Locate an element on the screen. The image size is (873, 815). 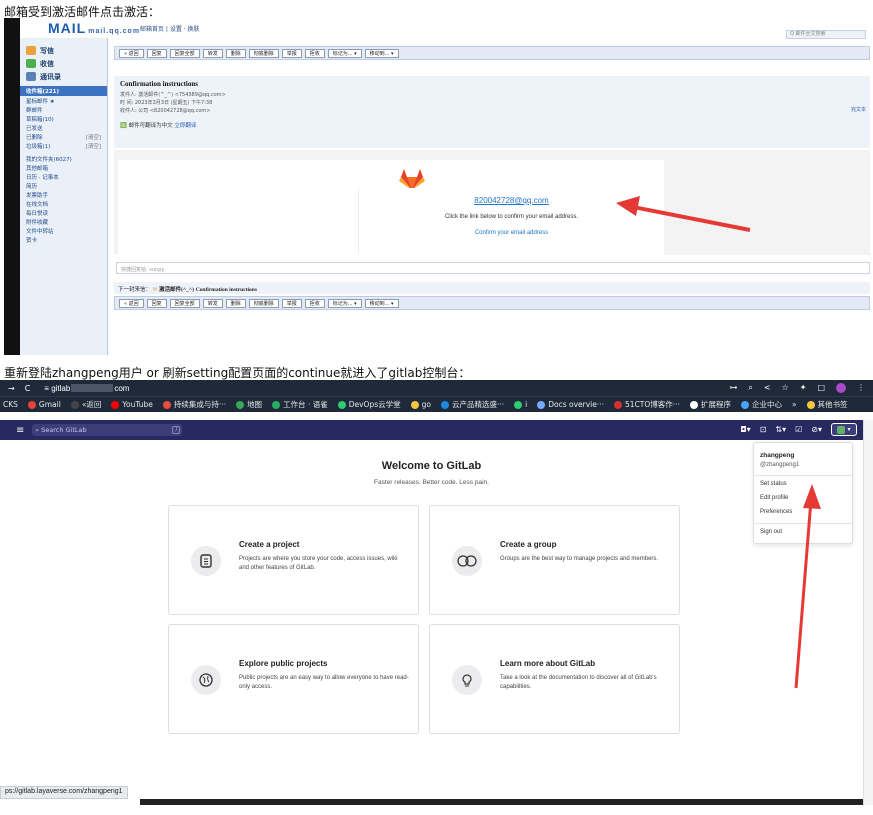
hamburger-icon: ≡ is located at coordinates (20, 430).